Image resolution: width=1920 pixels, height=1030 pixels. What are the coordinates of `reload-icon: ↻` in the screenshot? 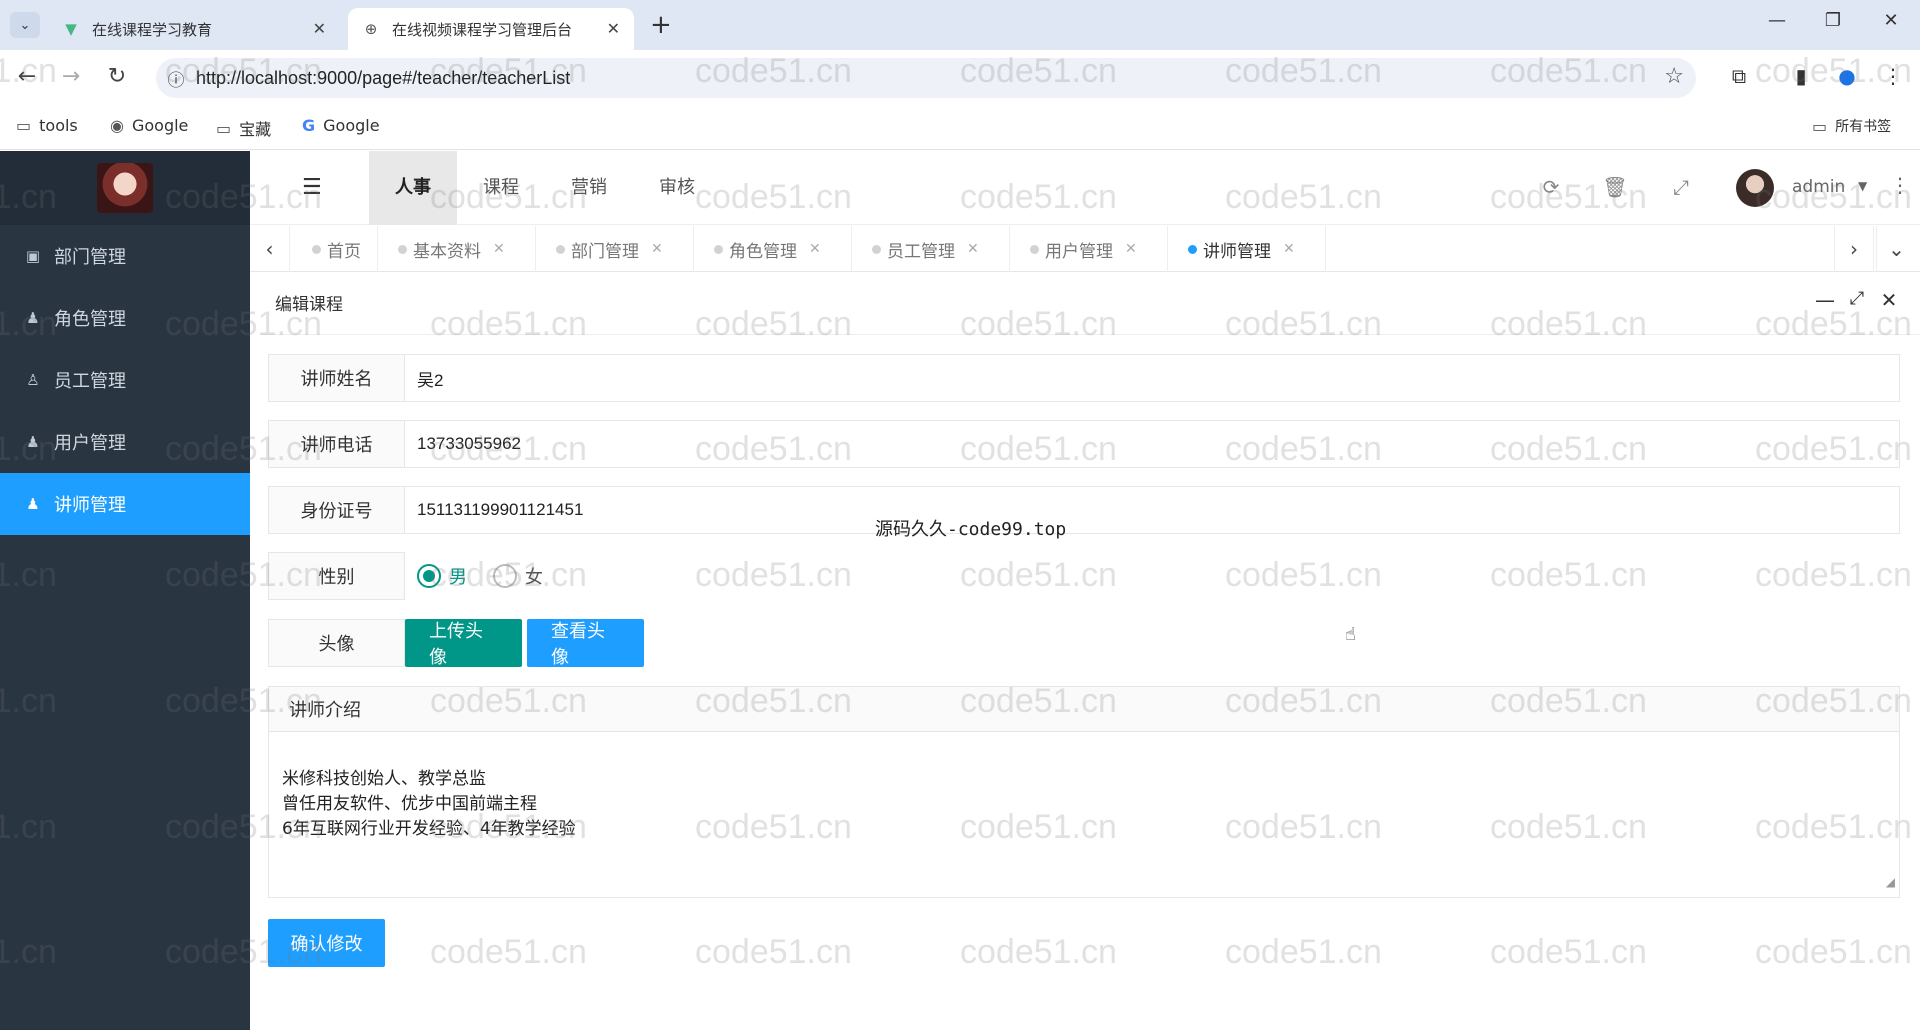 It's located at (117, 76).